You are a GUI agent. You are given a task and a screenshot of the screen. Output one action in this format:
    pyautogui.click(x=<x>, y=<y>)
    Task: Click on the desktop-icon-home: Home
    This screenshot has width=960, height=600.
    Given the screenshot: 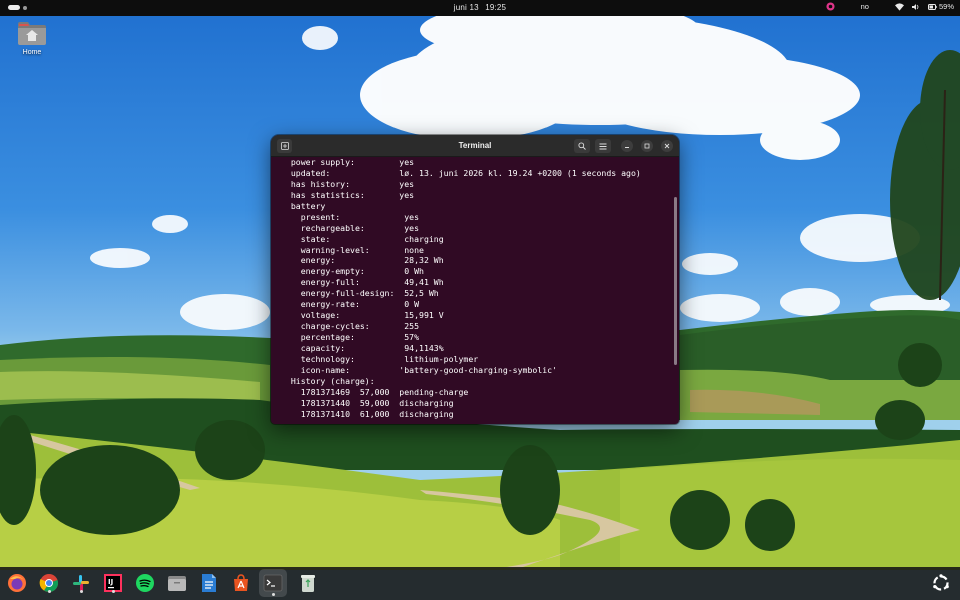 What is the action you would take?
    pyautogui.click(x=32, y=38)
    